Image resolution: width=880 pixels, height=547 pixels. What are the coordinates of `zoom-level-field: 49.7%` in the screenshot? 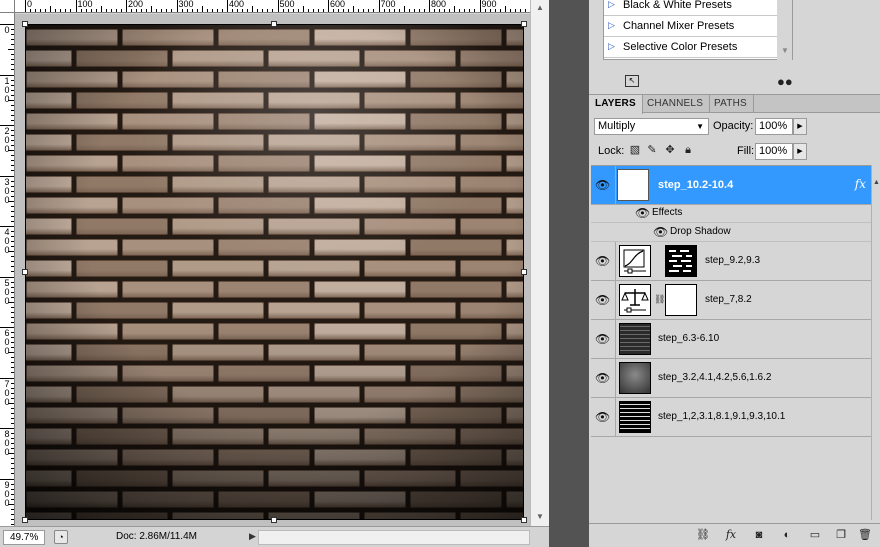 It's located at (24, 537).